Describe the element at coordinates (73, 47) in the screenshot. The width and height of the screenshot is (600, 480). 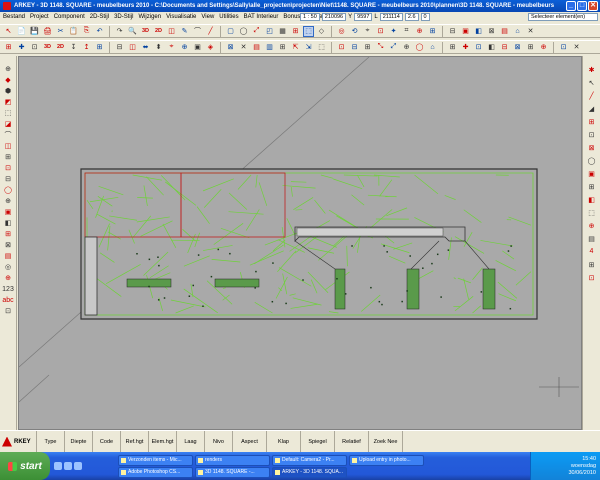
I see `toolbar2-tool-icon: ↧` at that location.